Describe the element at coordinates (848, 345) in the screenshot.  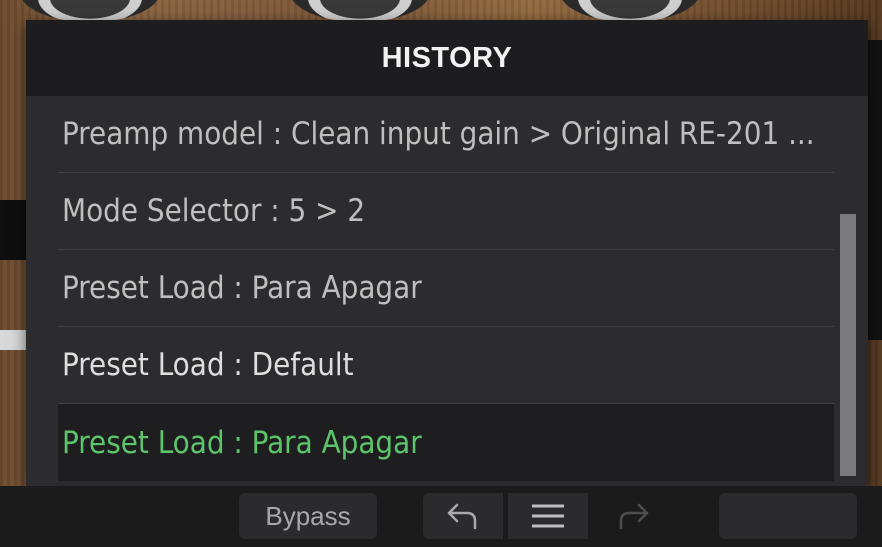
I see `history-scrollbar` at that location.